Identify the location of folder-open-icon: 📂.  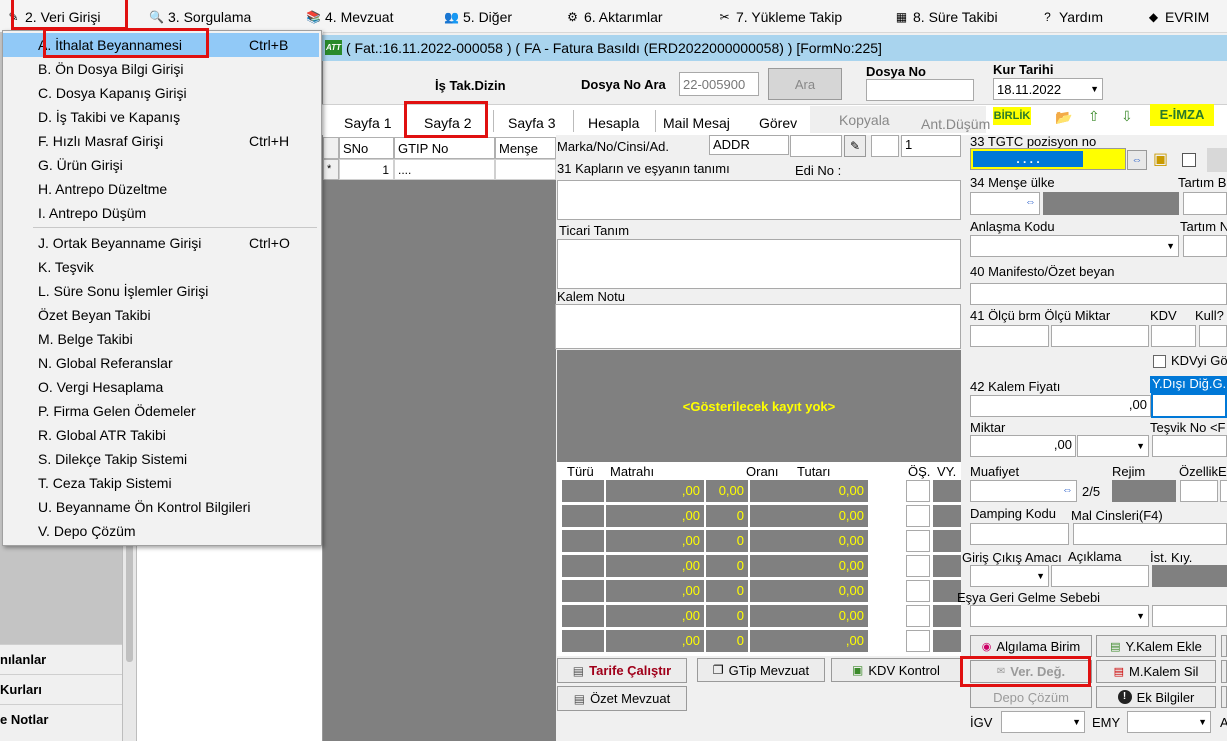
(1063, 117).